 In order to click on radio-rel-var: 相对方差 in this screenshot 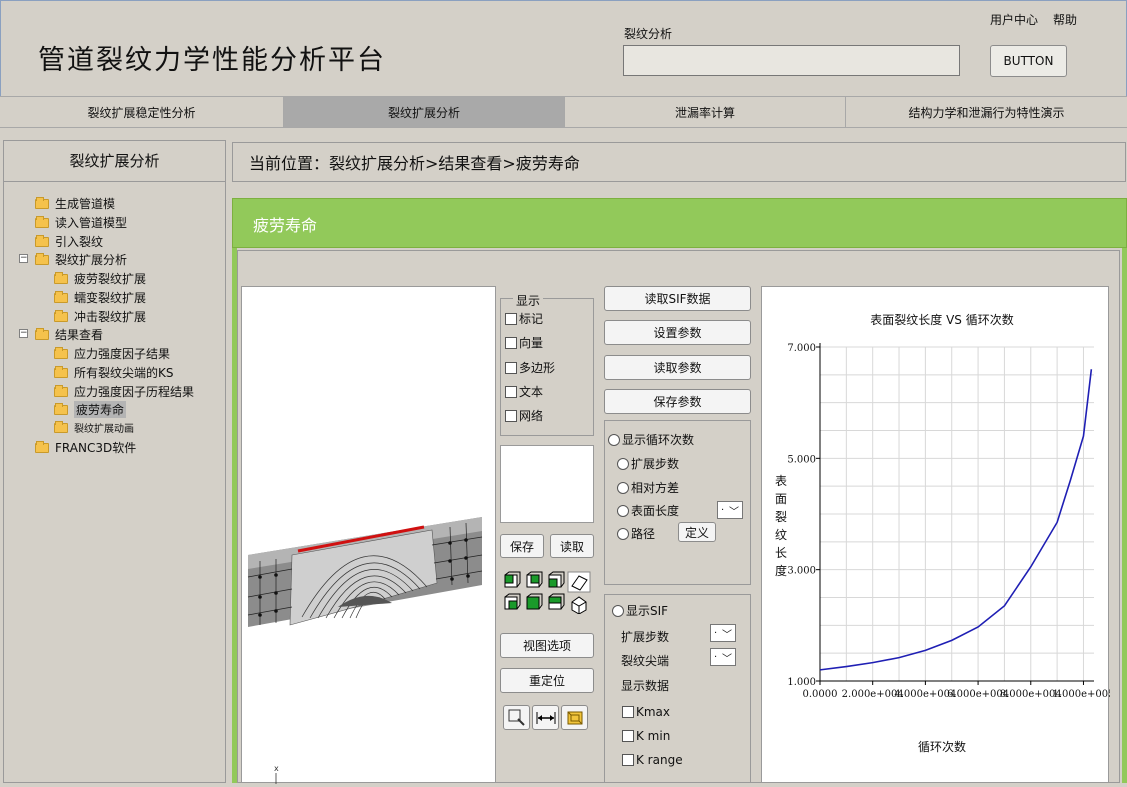, I will do `click(648, 487)`.